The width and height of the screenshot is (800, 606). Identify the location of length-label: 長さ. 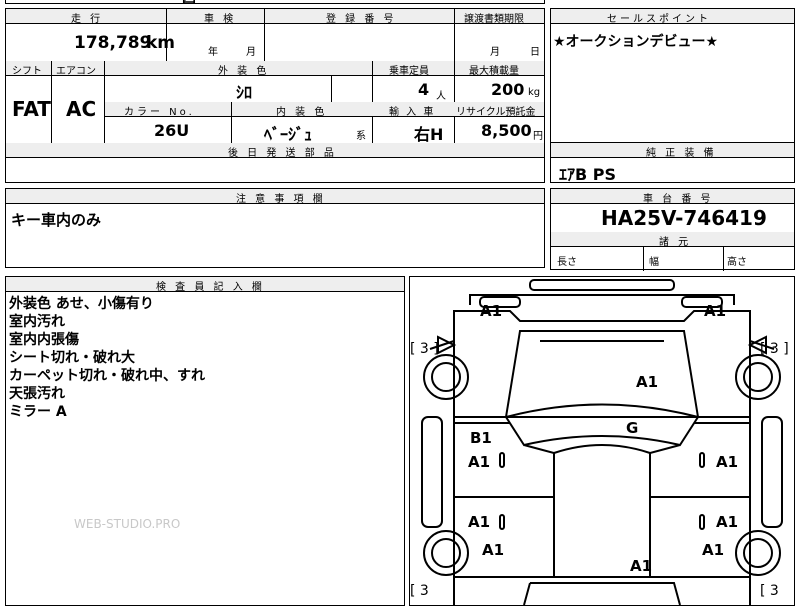
(567, 262).